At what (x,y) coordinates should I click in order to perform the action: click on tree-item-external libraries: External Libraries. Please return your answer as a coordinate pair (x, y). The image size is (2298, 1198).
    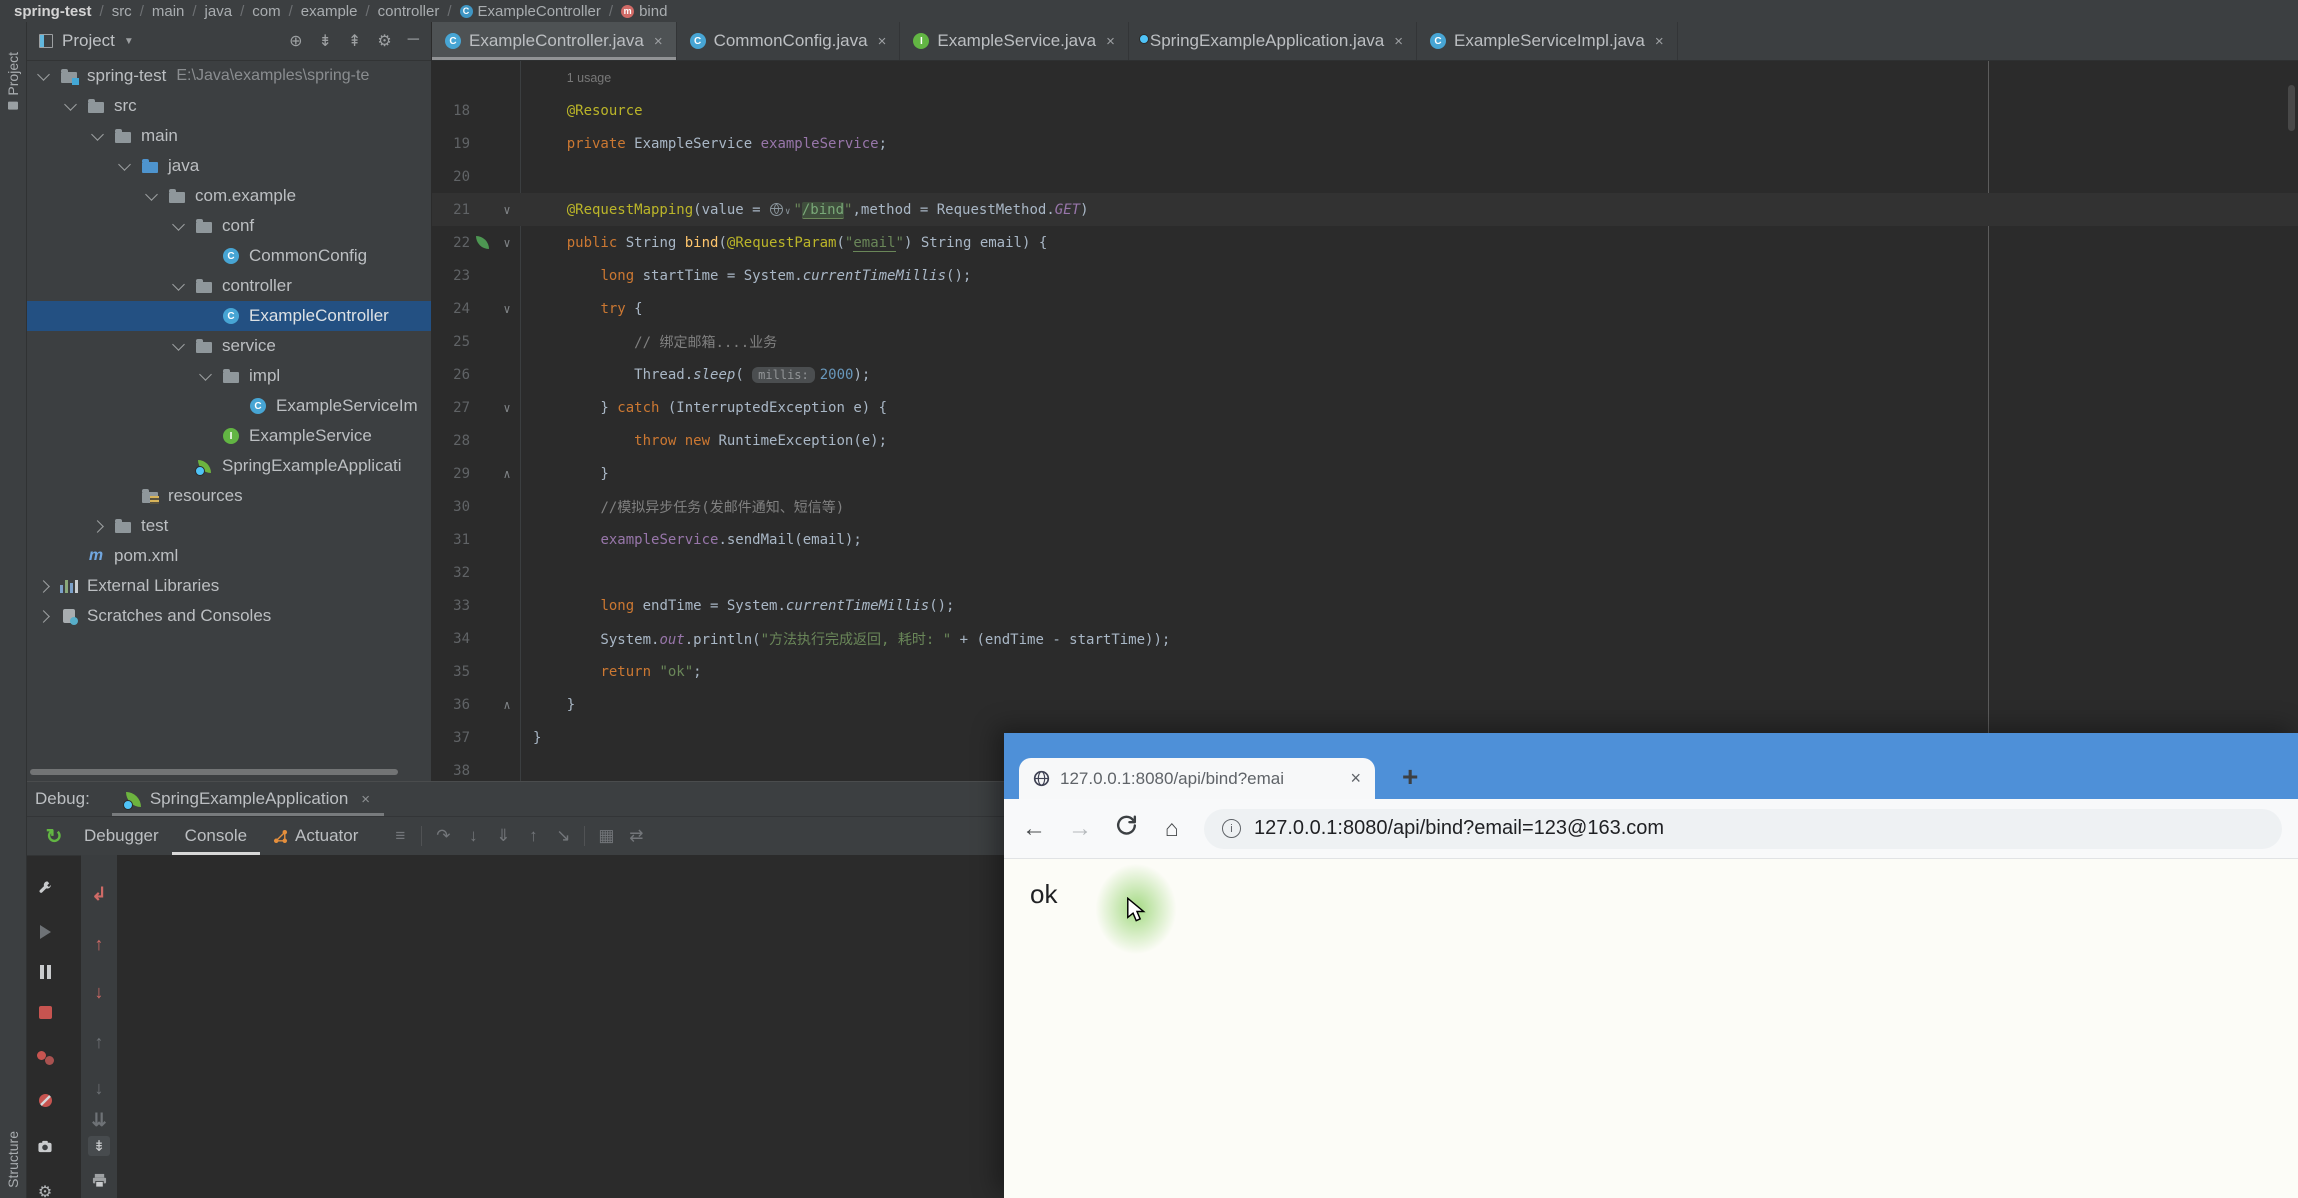
    Looking at the image, I should click on (229, 586).